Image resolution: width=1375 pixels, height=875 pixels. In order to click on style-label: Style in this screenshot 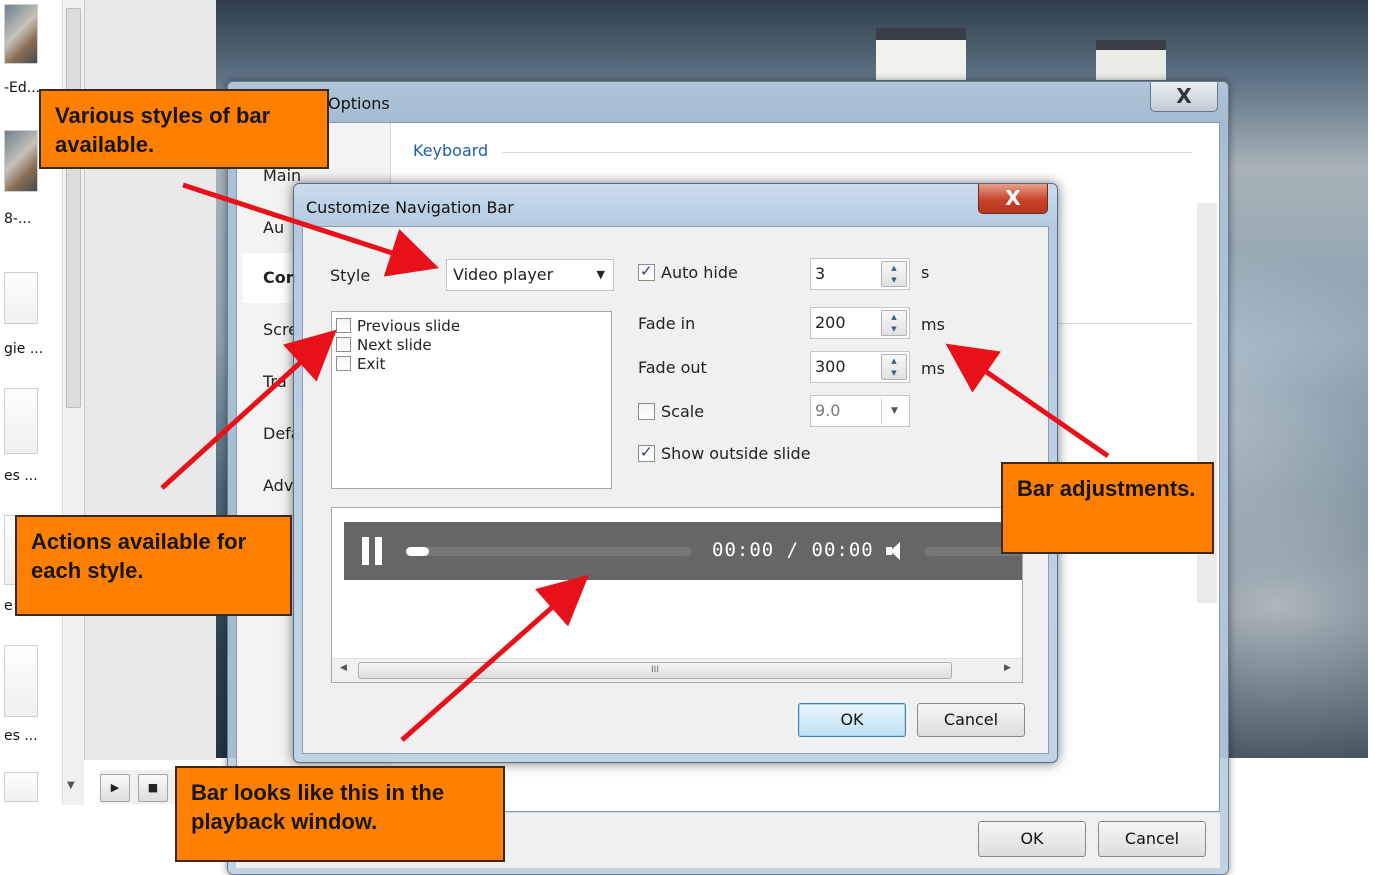, I will do `click(350, 275)`.